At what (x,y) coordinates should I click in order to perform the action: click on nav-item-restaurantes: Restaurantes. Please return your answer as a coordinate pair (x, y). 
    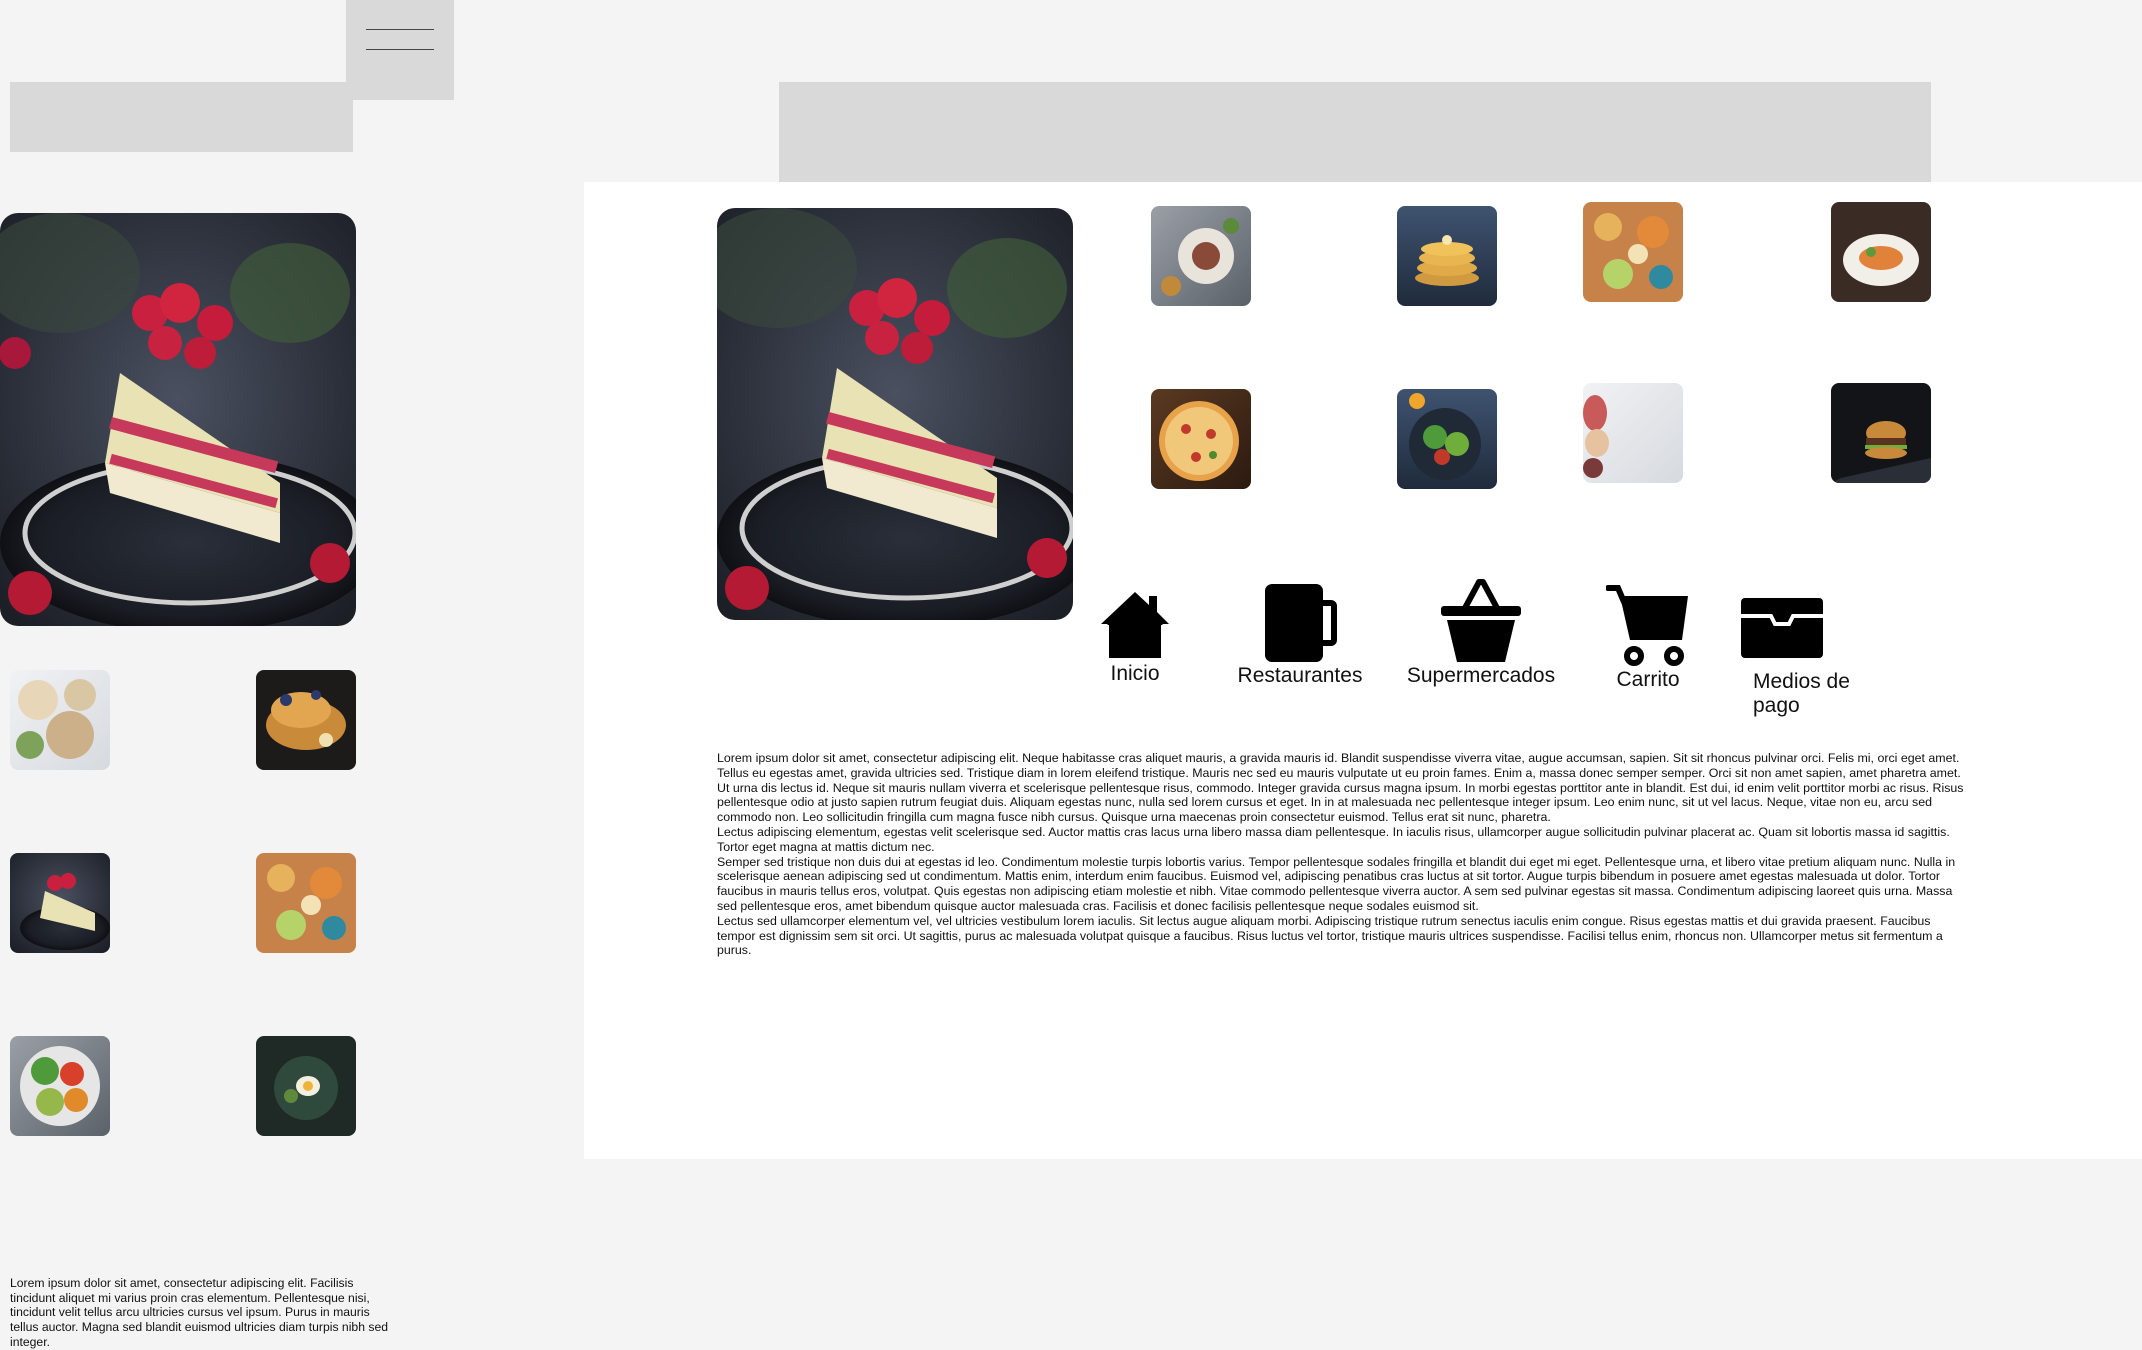
    Looking at the image, I should click on (1300, 635).